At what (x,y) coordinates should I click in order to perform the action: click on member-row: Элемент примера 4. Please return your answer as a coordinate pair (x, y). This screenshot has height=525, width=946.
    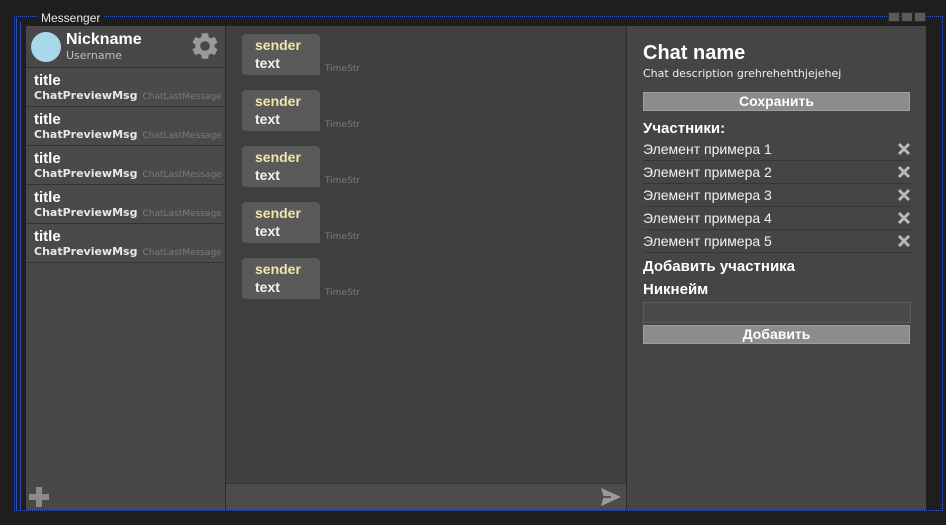
    Looking at the image, I should click on (777, 218).